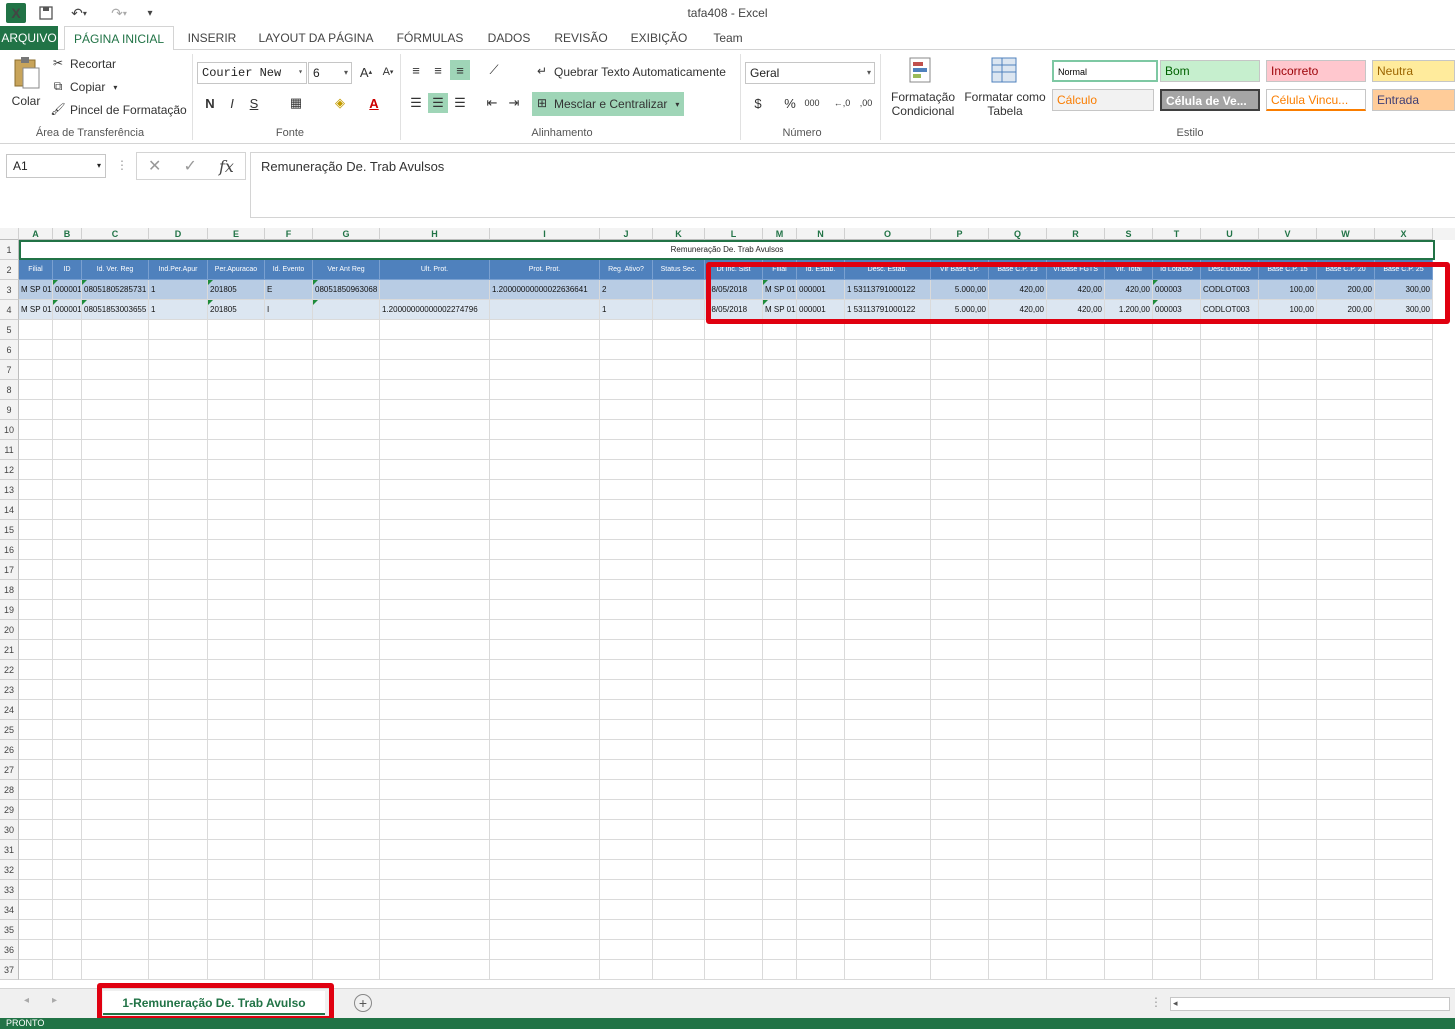 Image resolution: width=1455 pixels, height=1029 pixels. Describe the element at coordinates (810, 73) in the screenshot. I see `number-format-select: Geral ▾` at that location.